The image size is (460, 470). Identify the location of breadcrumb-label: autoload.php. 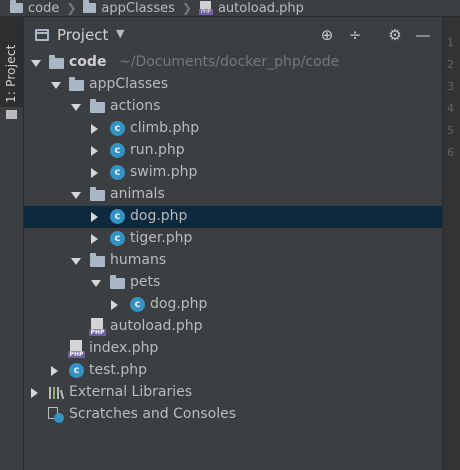
(260, 8).